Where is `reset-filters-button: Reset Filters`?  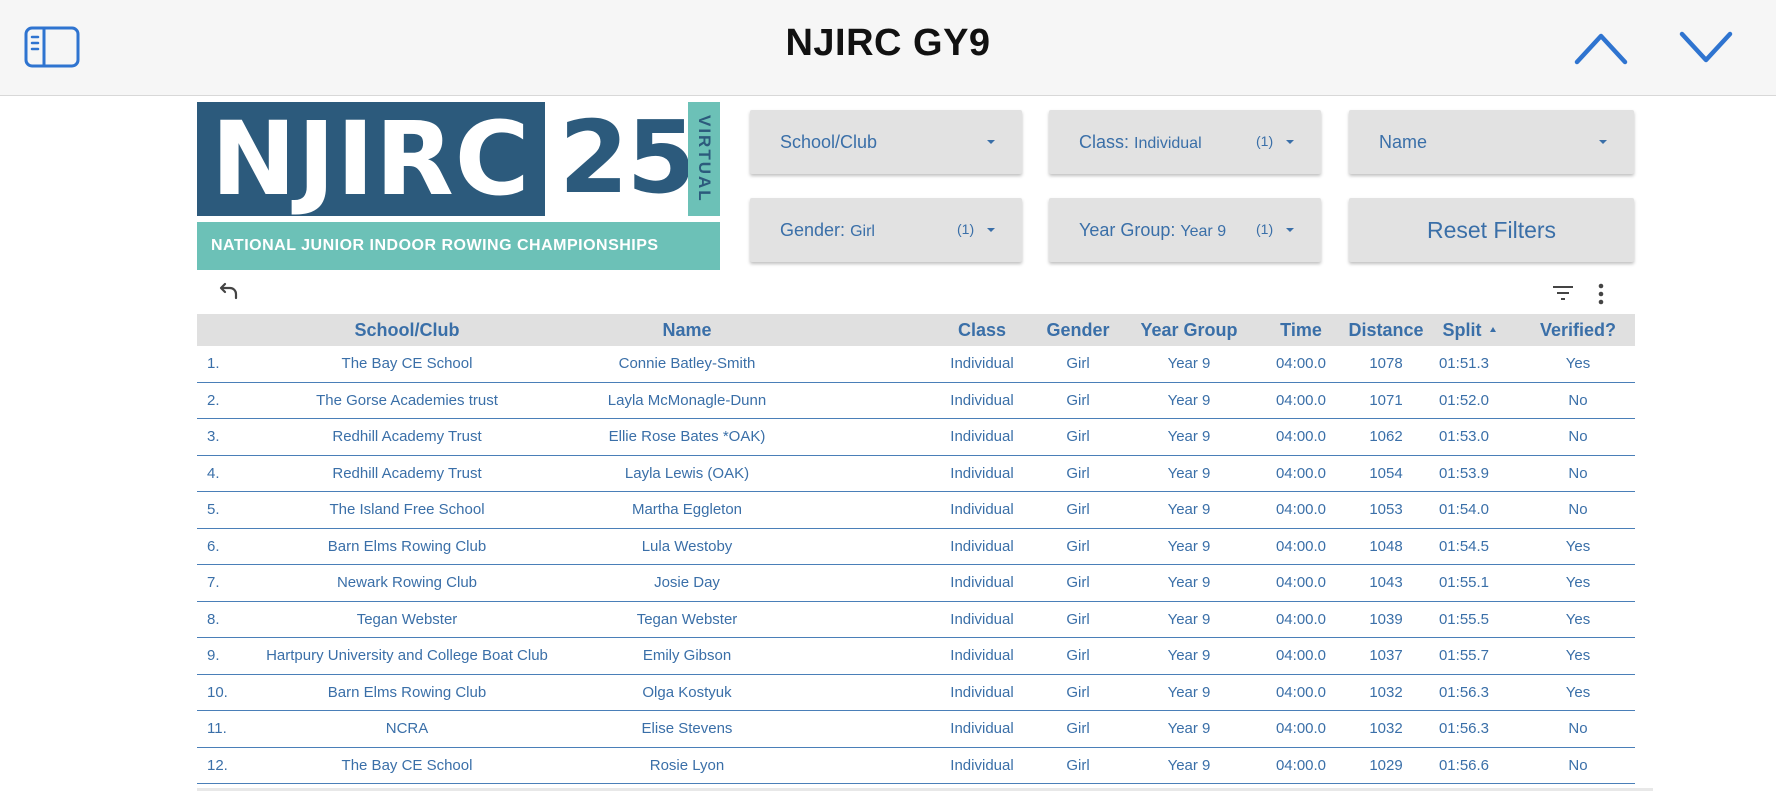 reset-filters-button: Reset Filters is located at coordinates (1491, 230).